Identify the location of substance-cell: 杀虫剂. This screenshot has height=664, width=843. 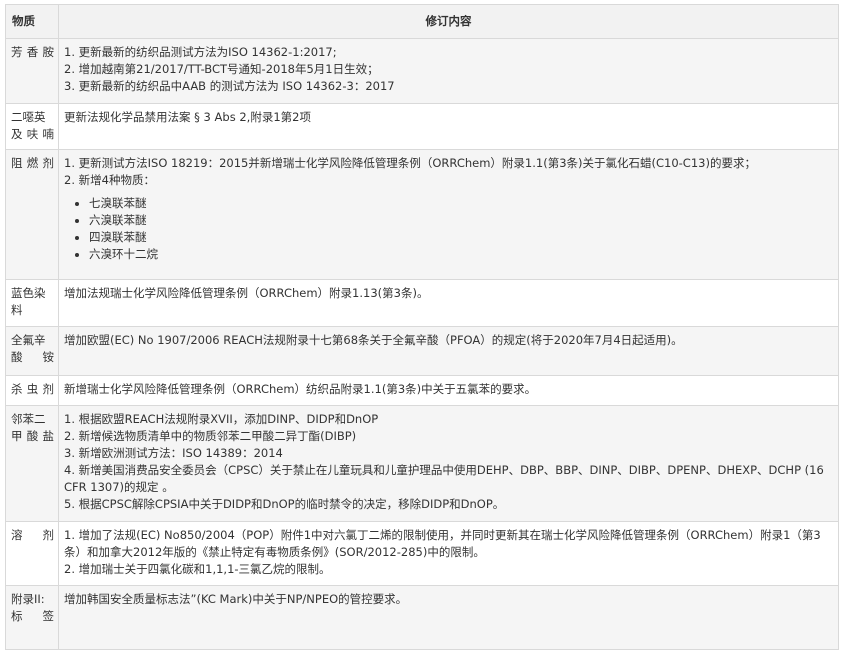
(32, 390).